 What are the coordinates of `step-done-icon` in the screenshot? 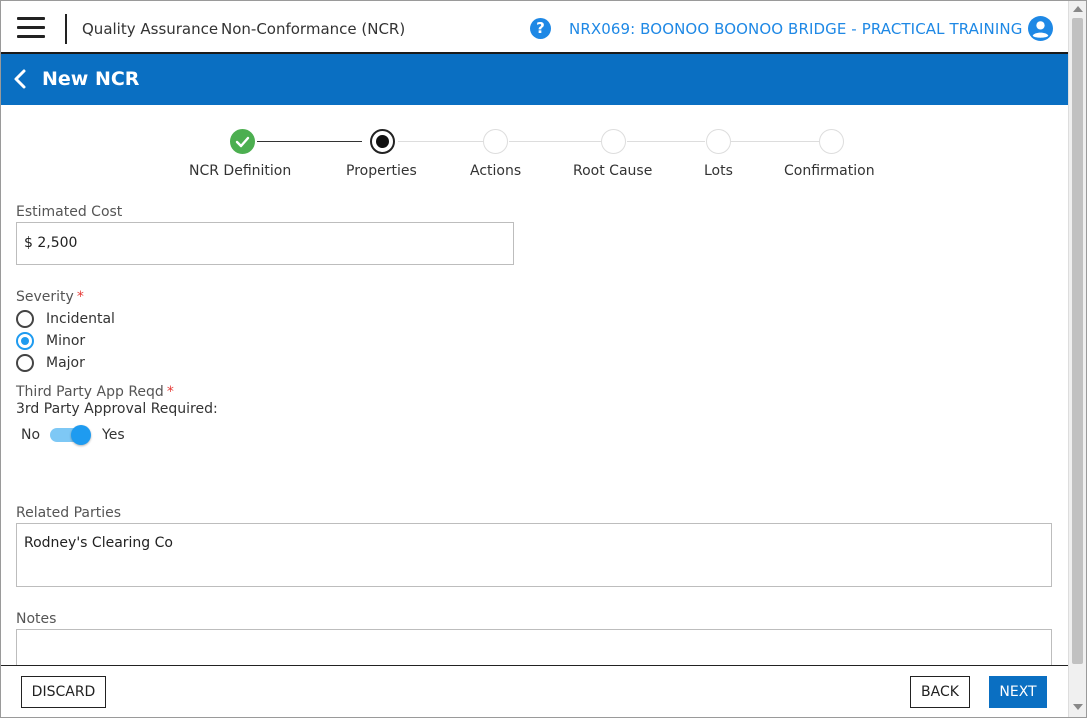 It's located at (242, 141).